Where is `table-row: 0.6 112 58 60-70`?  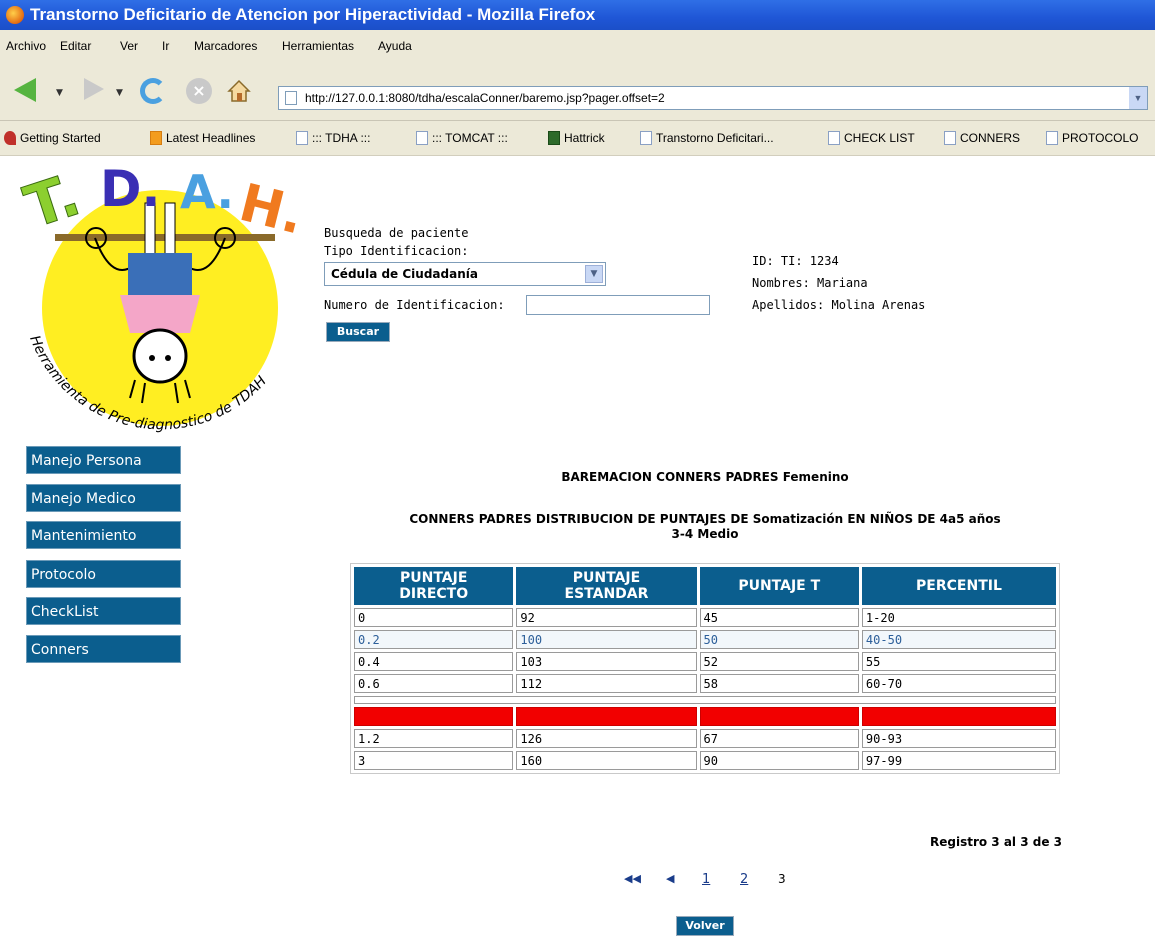
table-row: 0.6 112 58 60-70 is located at coordinates (705, 683).